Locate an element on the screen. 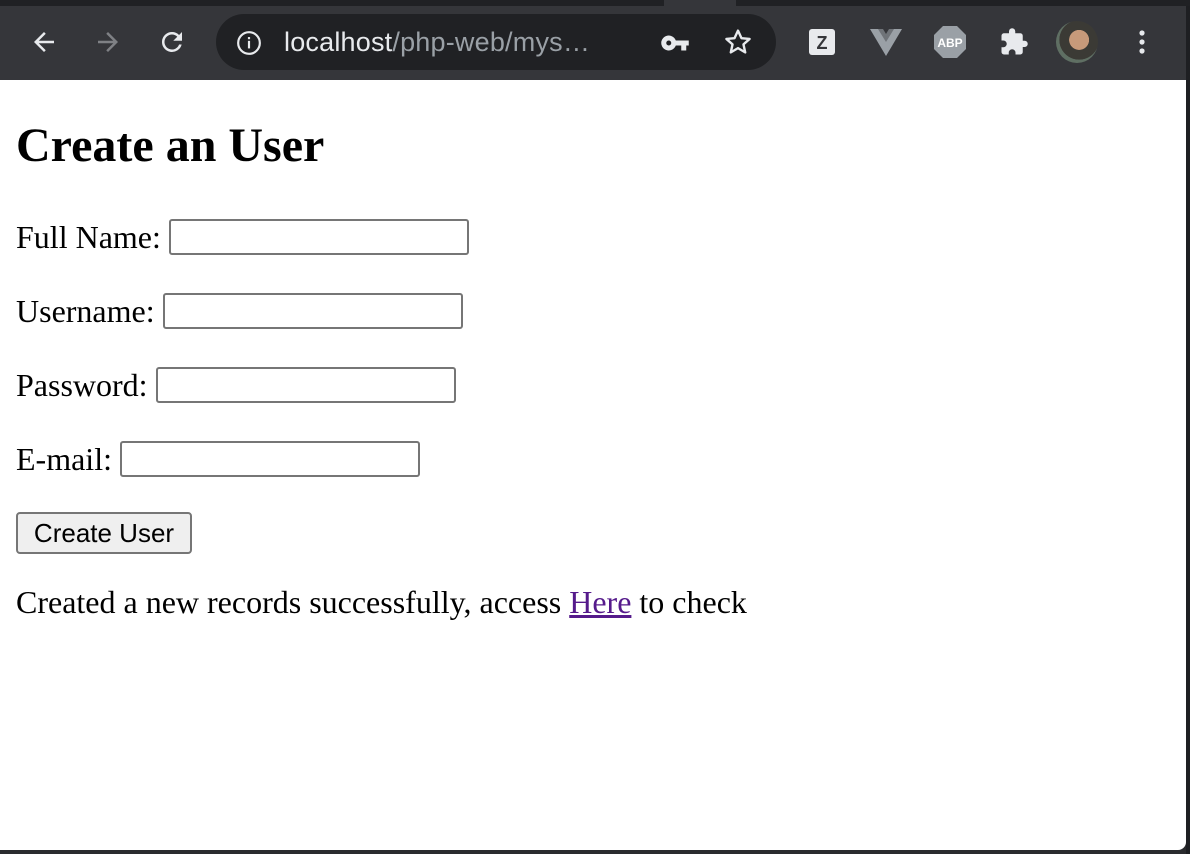 The height and width of the screenshot is (854, 1190). full-name-row: Full Name: is located at coordinates (242, 237).